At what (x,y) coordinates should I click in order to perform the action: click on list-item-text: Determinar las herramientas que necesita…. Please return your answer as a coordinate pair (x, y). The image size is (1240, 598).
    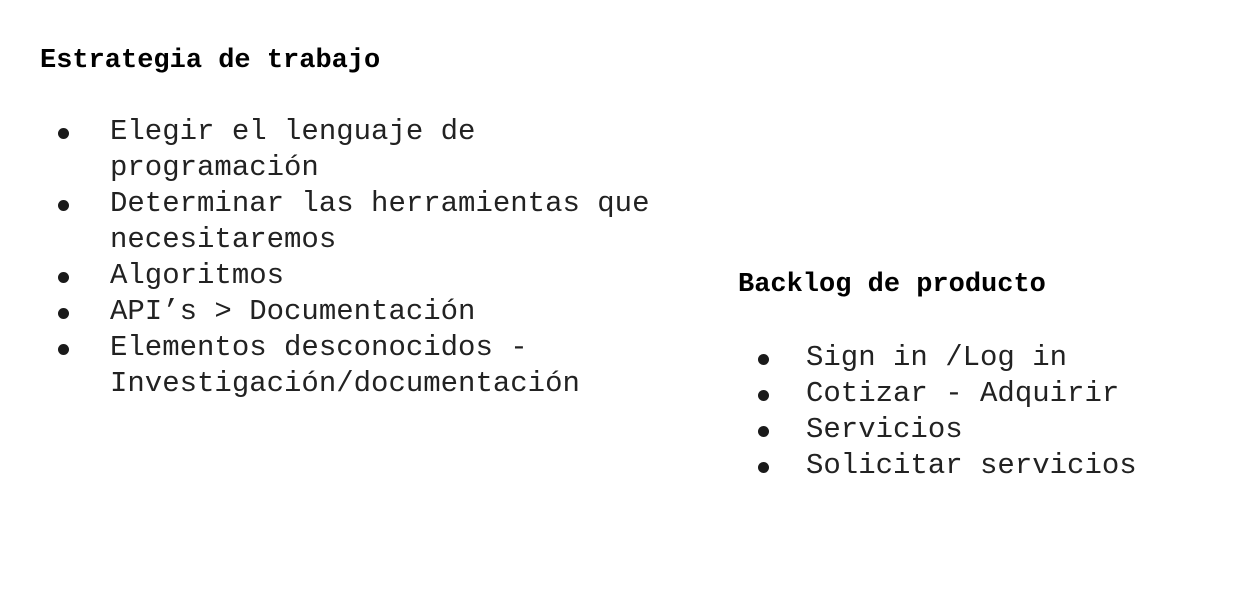
    Looking at the image, I should click on (388, 221).